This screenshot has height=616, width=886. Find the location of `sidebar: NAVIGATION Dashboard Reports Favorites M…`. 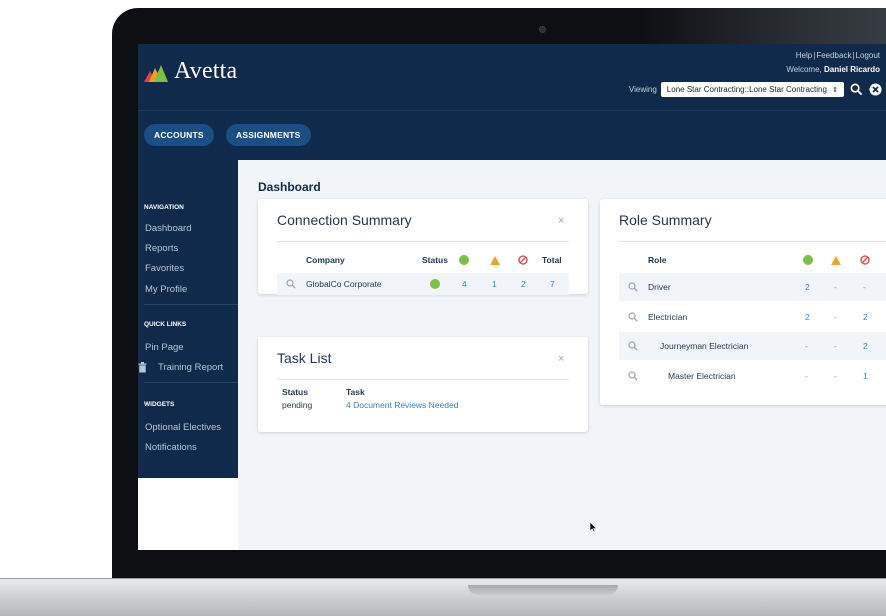

sidebar: NAVIGATION Dashboard Reports Favorites M… is located at coordinates (188, 319).